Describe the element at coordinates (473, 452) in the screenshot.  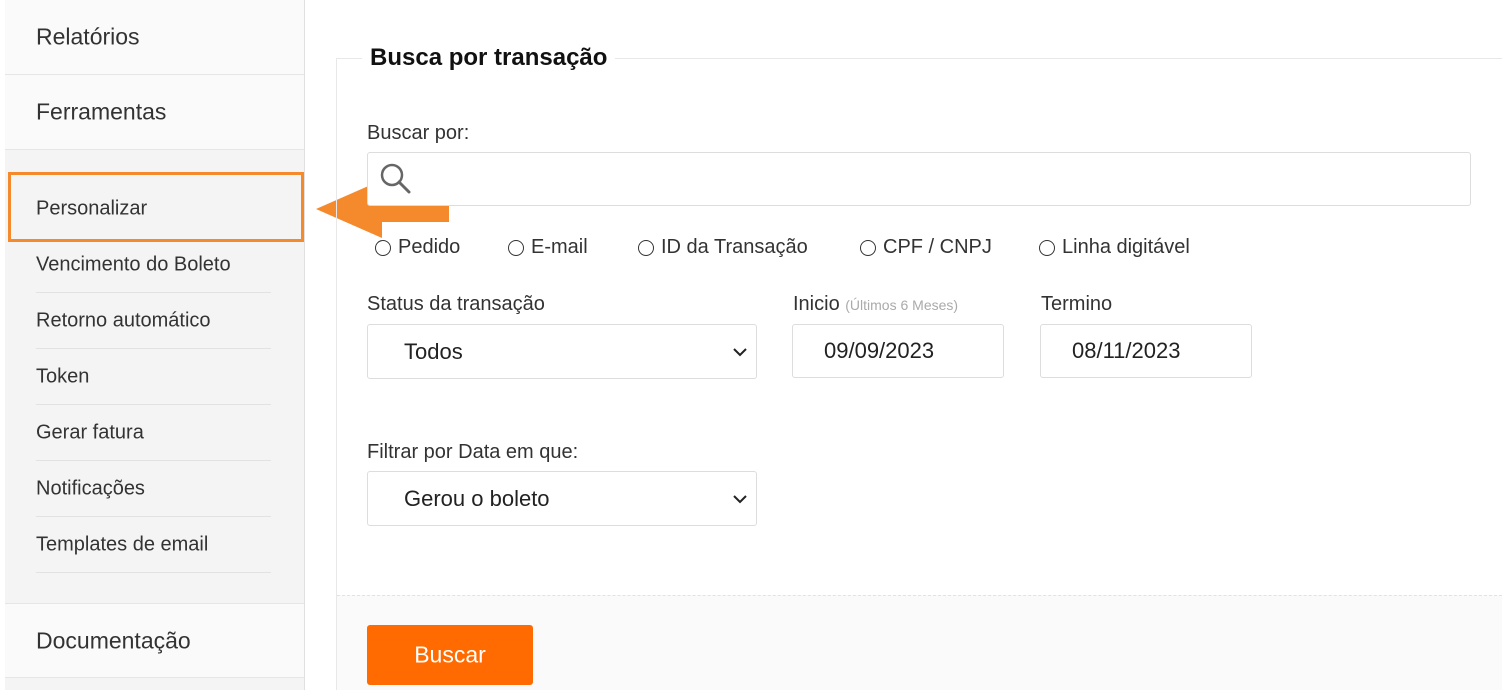
I see `date-filter-label: Filtrar por Data em que:` at that location.